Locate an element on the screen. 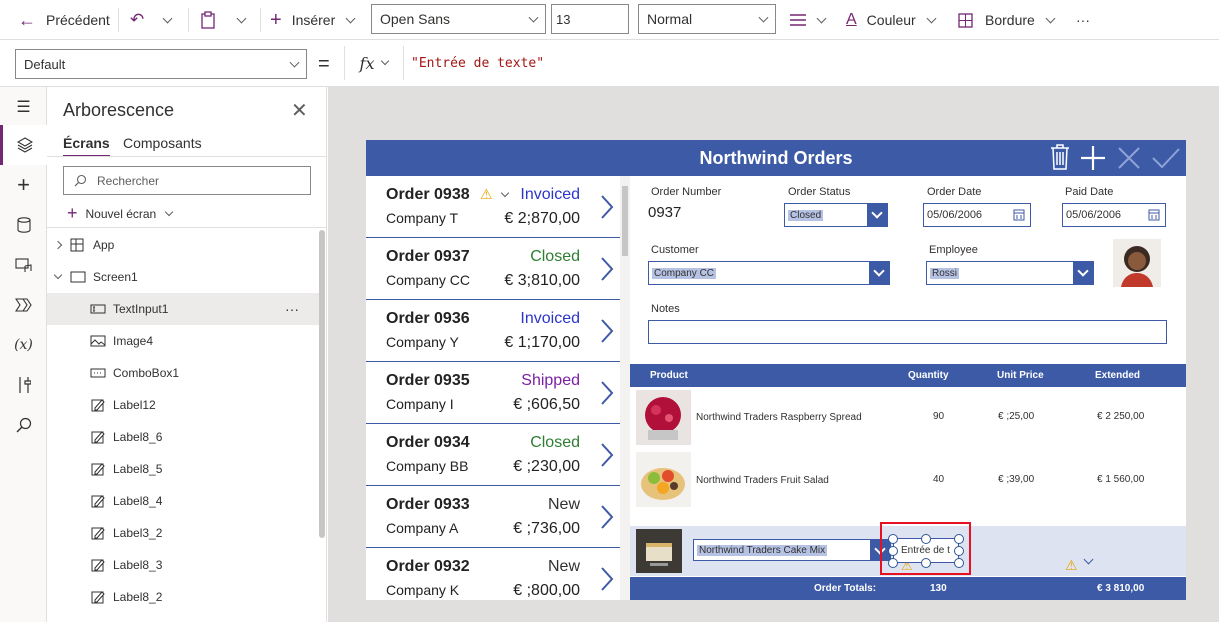  font-weight-select: Normal is located at coordinates (707, 19).